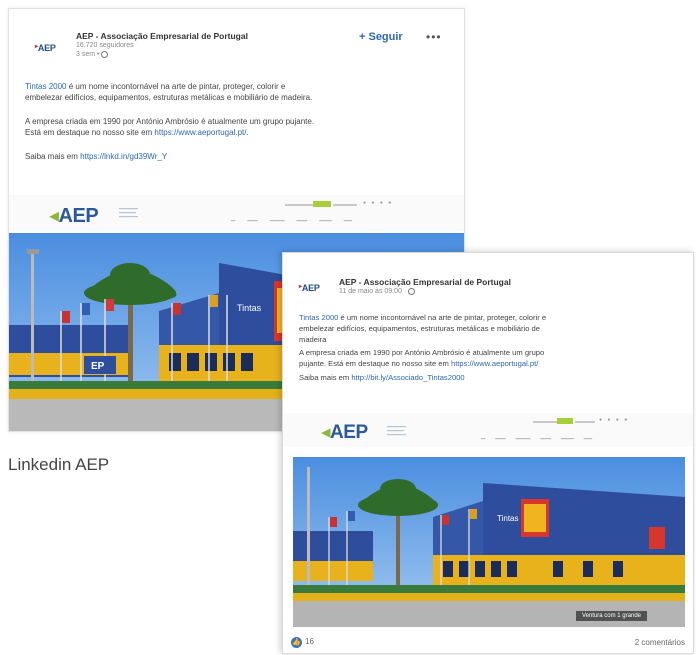 The image size is (696, 655). What do you see at coordinates (660, 642) in the screenshot?
I see `comments-count: 2 comentários` at bounding box center [660, 642].